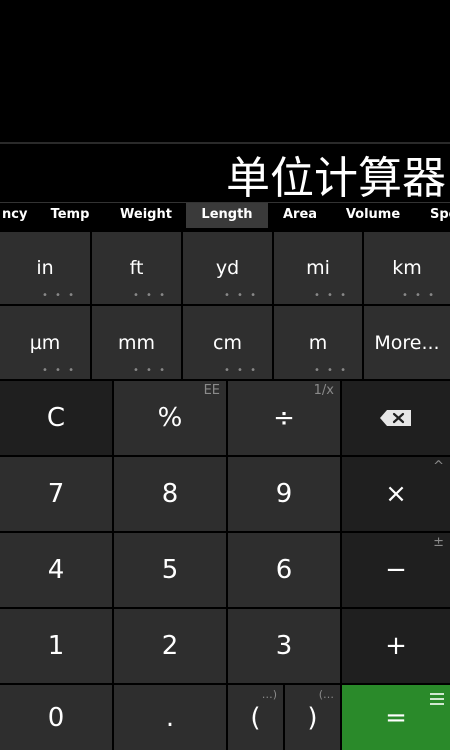 This screenshot has height=750, width=450. I want to click on digit-8-button: 8, so click(170, 494).